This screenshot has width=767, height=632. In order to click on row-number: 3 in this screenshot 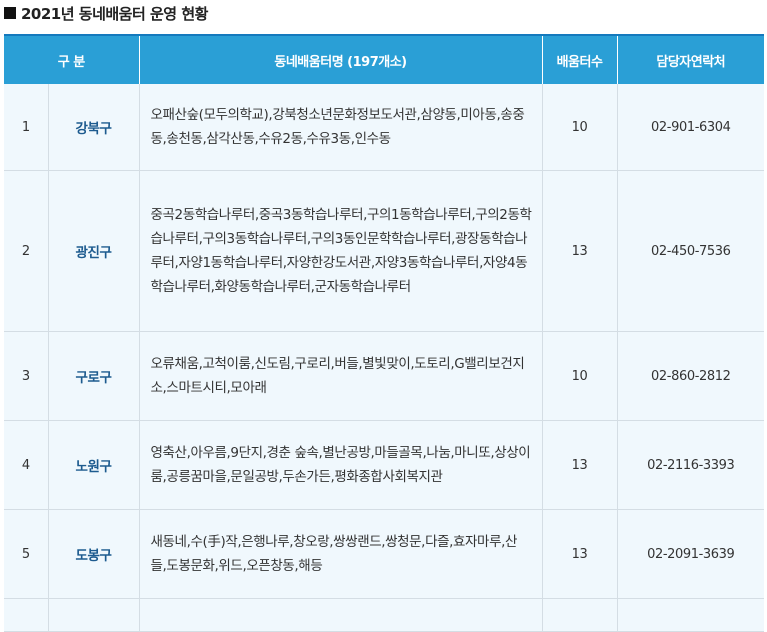, I will do `click(26, 376)`.